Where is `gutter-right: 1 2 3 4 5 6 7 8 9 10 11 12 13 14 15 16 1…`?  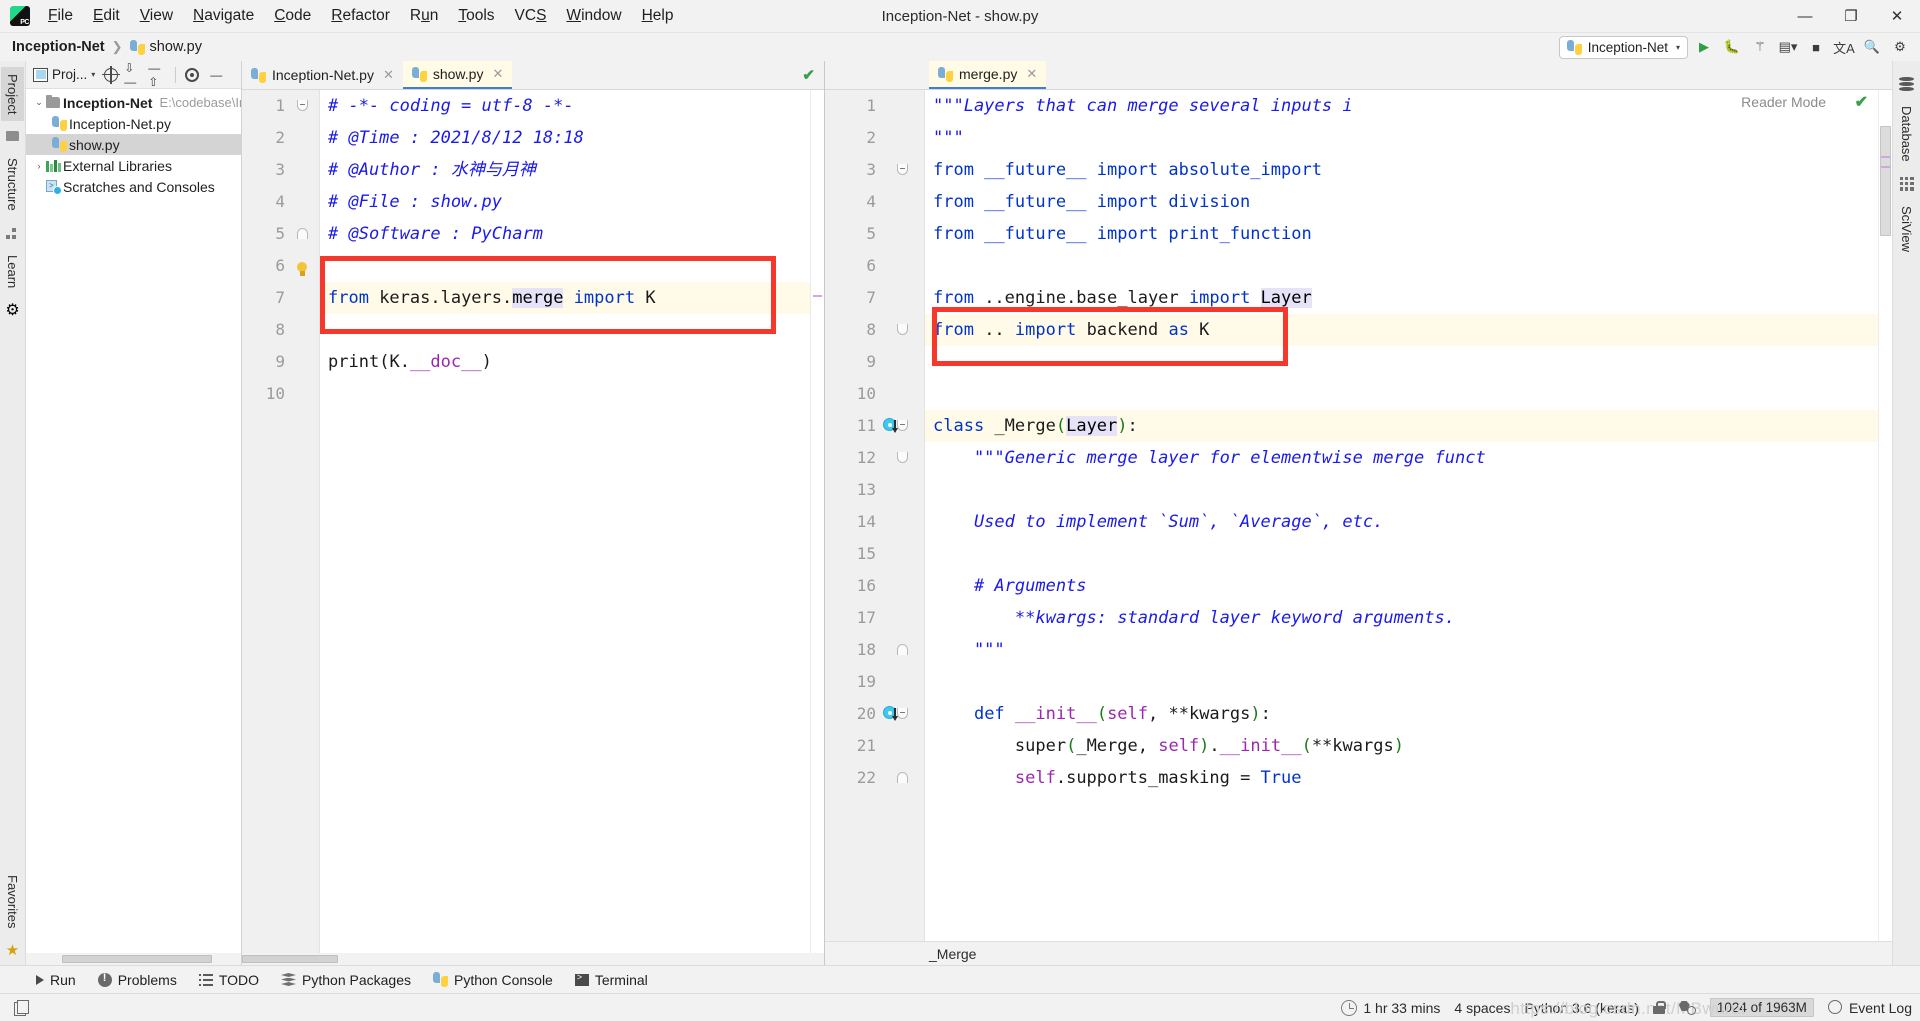 gutter-right: 1 2 3 4 5 6 7 8 9 10 11 12 13 14 15 16 1… is located at coordinates (875, 515).